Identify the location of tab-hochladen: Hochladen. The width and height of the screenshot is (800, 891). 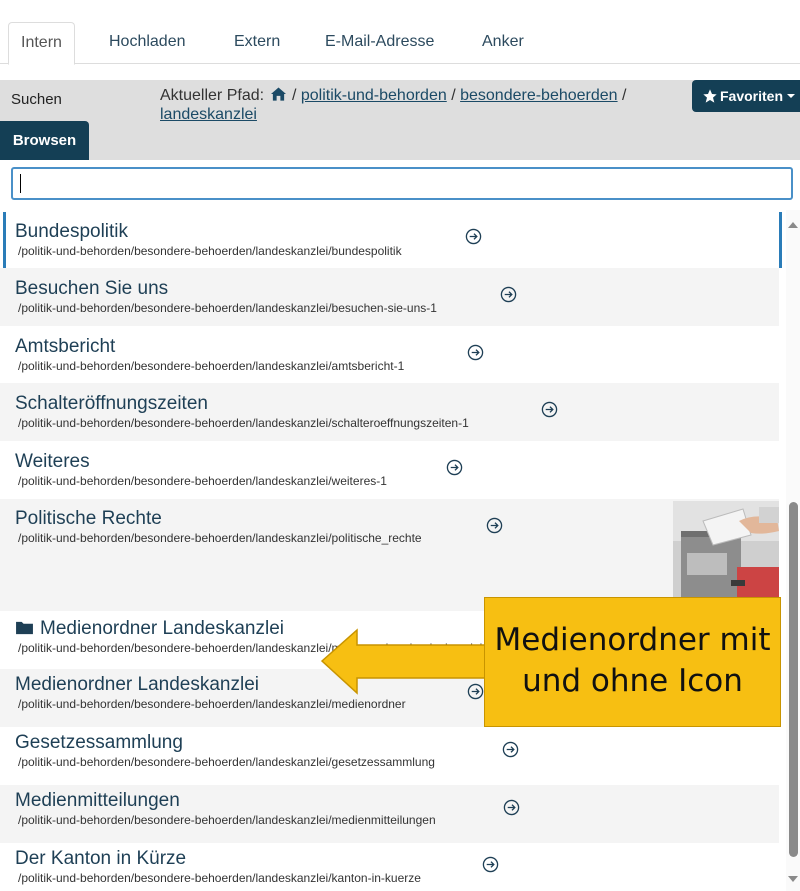
(147, 43).